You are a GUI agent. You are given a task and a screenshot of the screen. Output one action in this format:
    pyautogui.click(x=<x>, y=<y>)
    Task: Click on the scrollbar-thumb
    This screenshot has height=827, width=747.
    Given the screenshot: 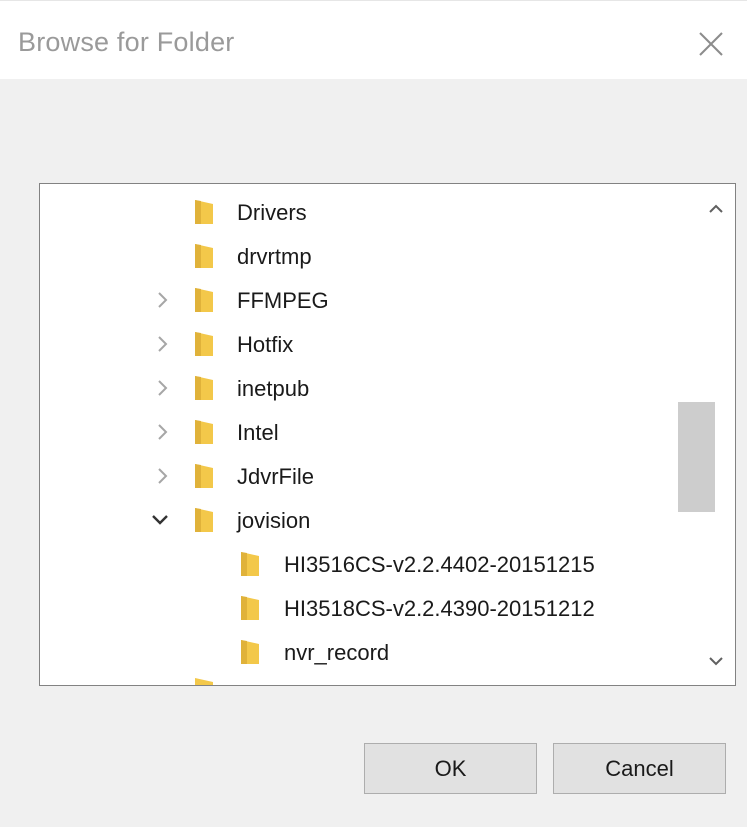 What is the action you would take?
    pyautogui.click(x=696, y=457)
    